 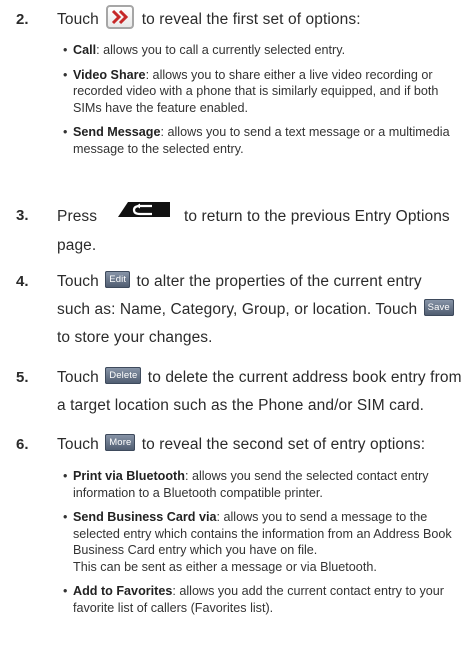 I want to click on option-term: Send Business Card via, so click(x=145, y=517).